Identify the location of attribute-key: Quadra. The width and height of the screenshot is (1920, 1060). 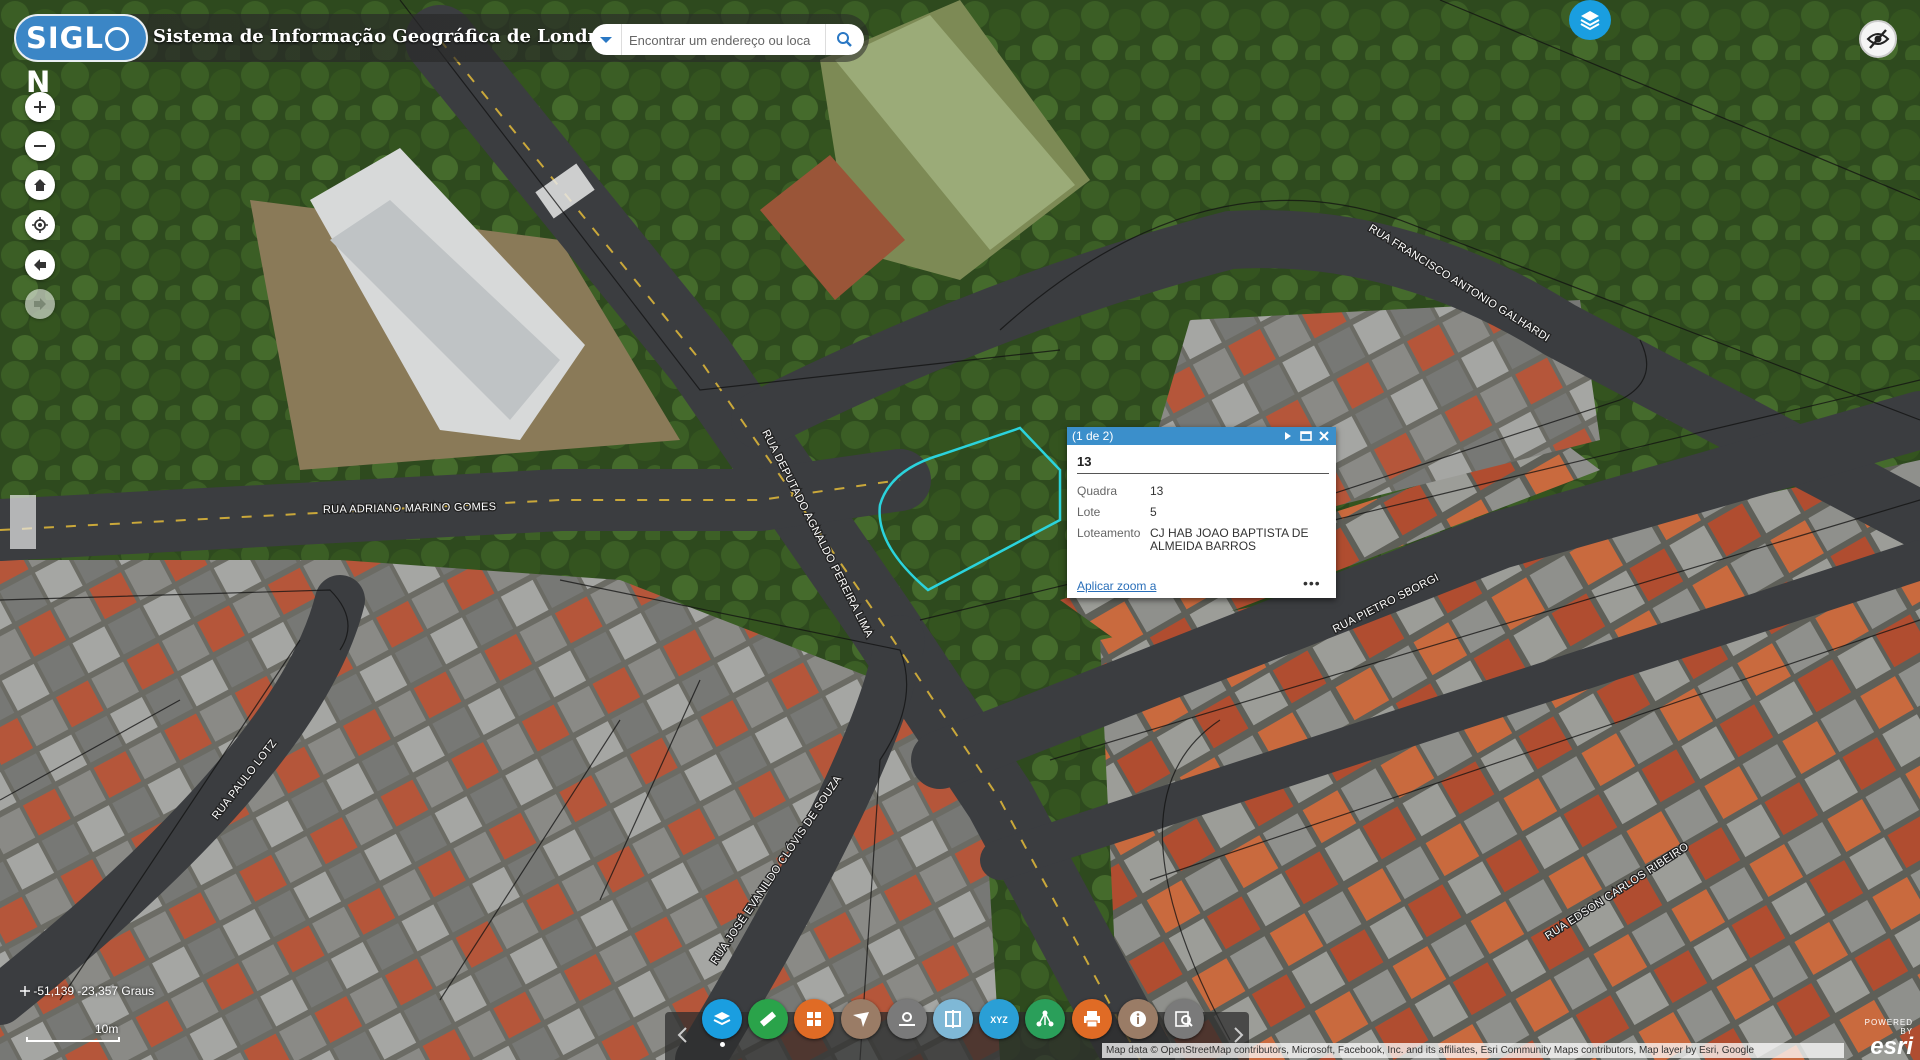
(1097, 491).